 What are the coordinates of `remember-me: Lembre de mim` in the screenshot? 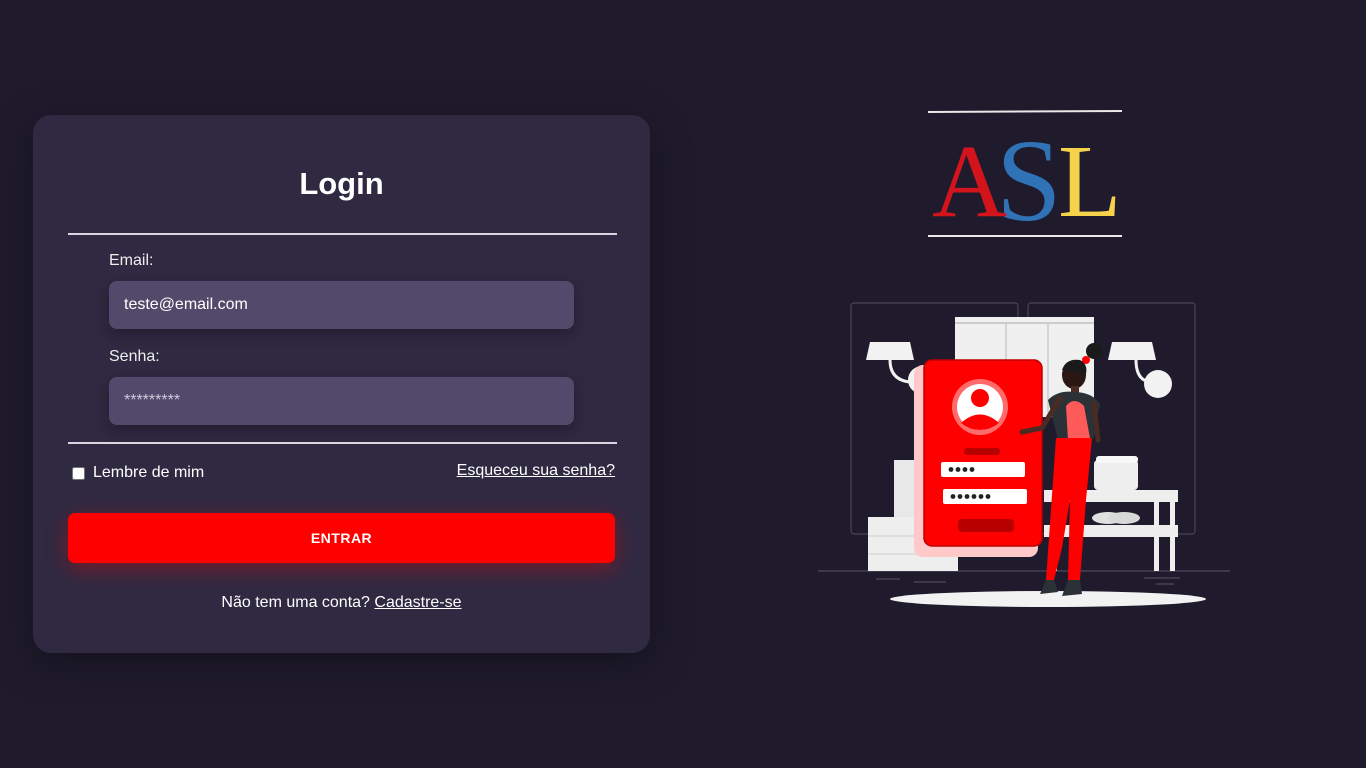 It's located at (138, 473).